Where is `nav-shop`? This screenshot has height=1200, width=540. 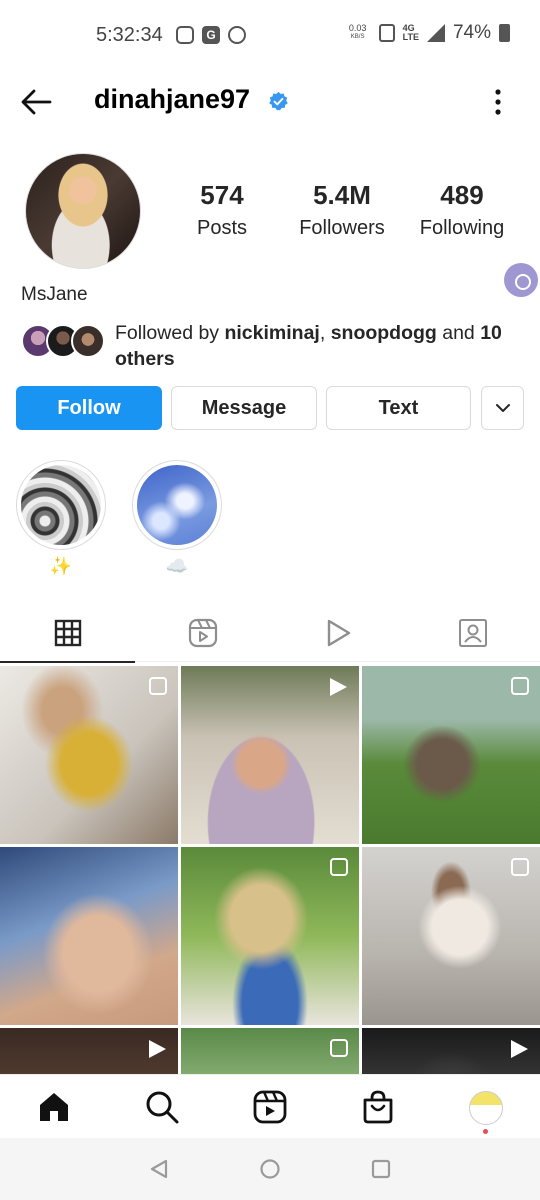 nav-shop is located at coordinates (378, 1107).